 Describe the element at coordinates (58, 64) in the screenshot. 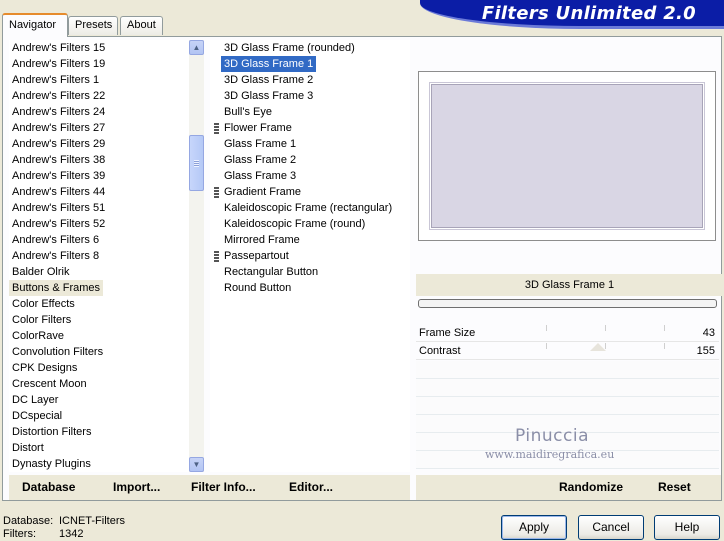

I see `category-item: Andrew's Filters 19` at that location.